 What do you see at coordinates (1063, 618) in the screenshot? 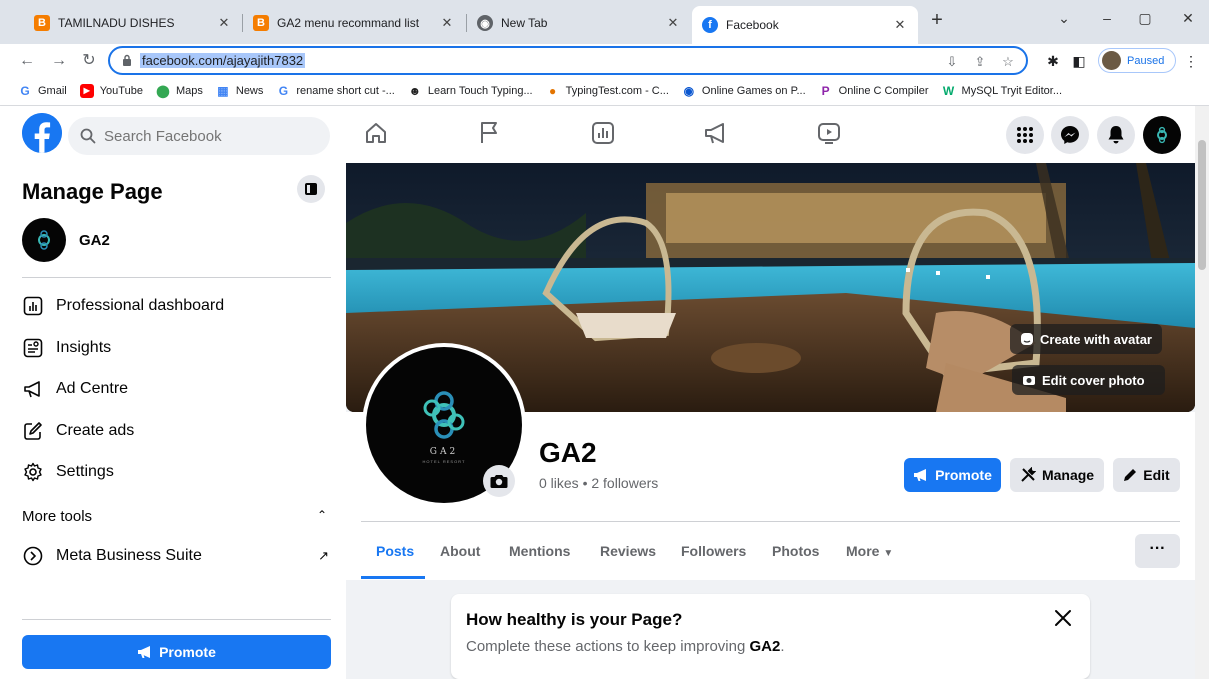
I see `close-icon` at bounding box center [1063, 618].